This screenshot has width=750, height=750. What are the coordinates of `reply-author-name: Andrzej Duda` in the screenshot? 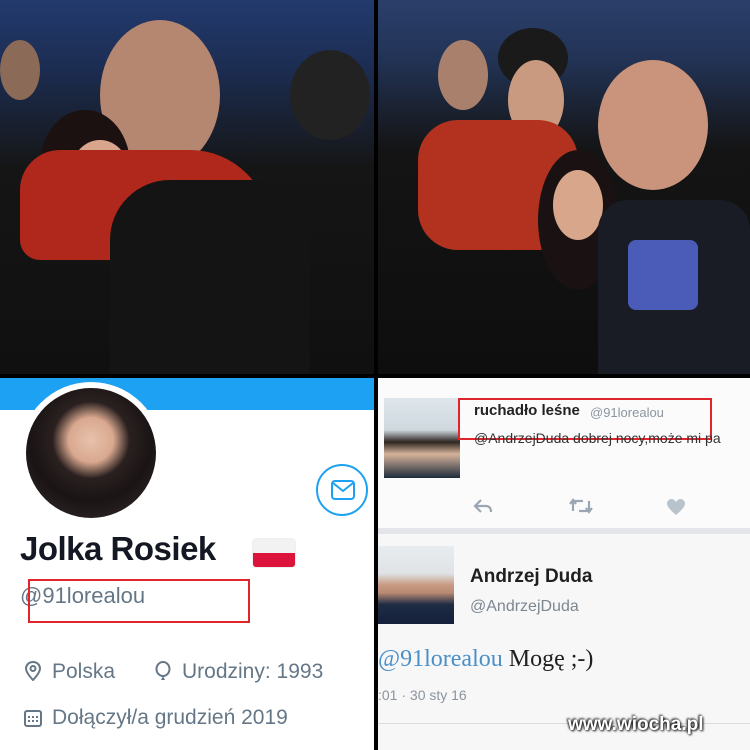 It's located at (531, 577).